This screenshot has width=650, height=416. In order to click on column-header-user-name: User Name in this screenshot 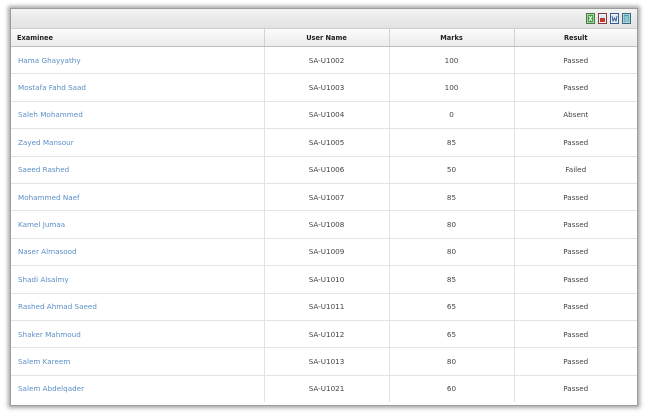, I will do `click(327, 38)`.